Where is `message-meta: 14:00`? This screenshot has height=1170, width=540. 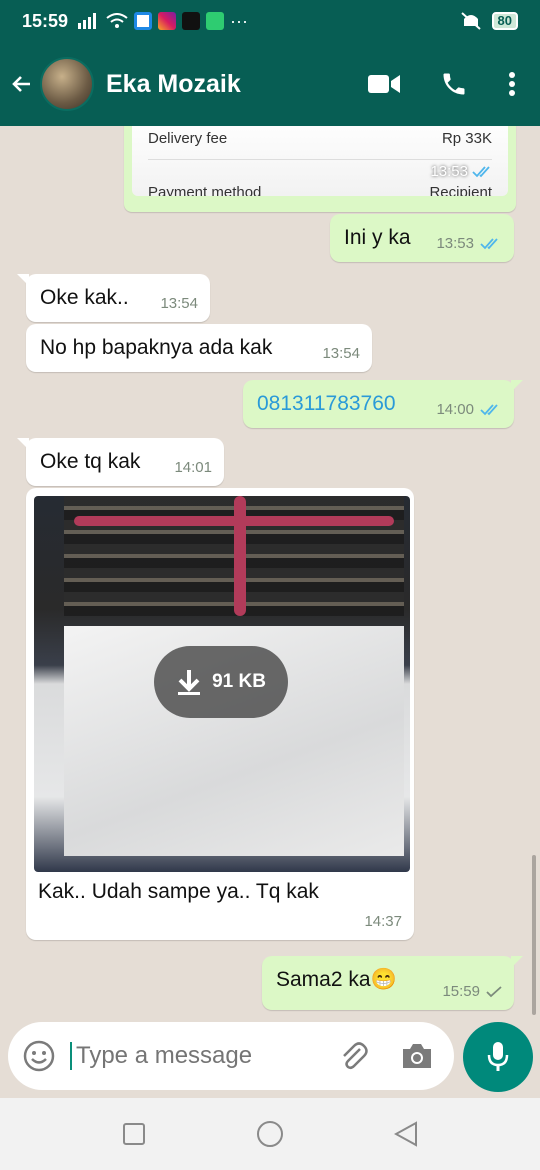
message-meta: 14:00 is located at coordinates (469, 409).